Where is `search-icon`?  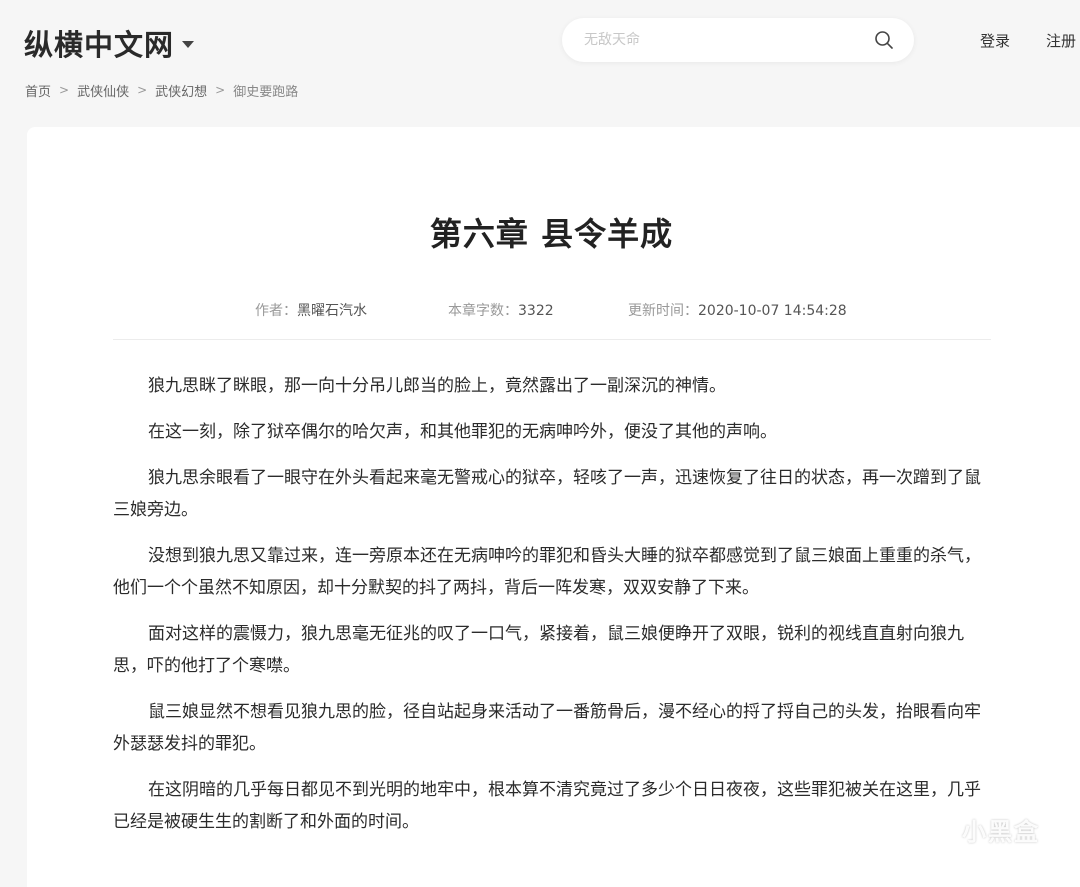
search-icon is located at coordinates (884, 40).